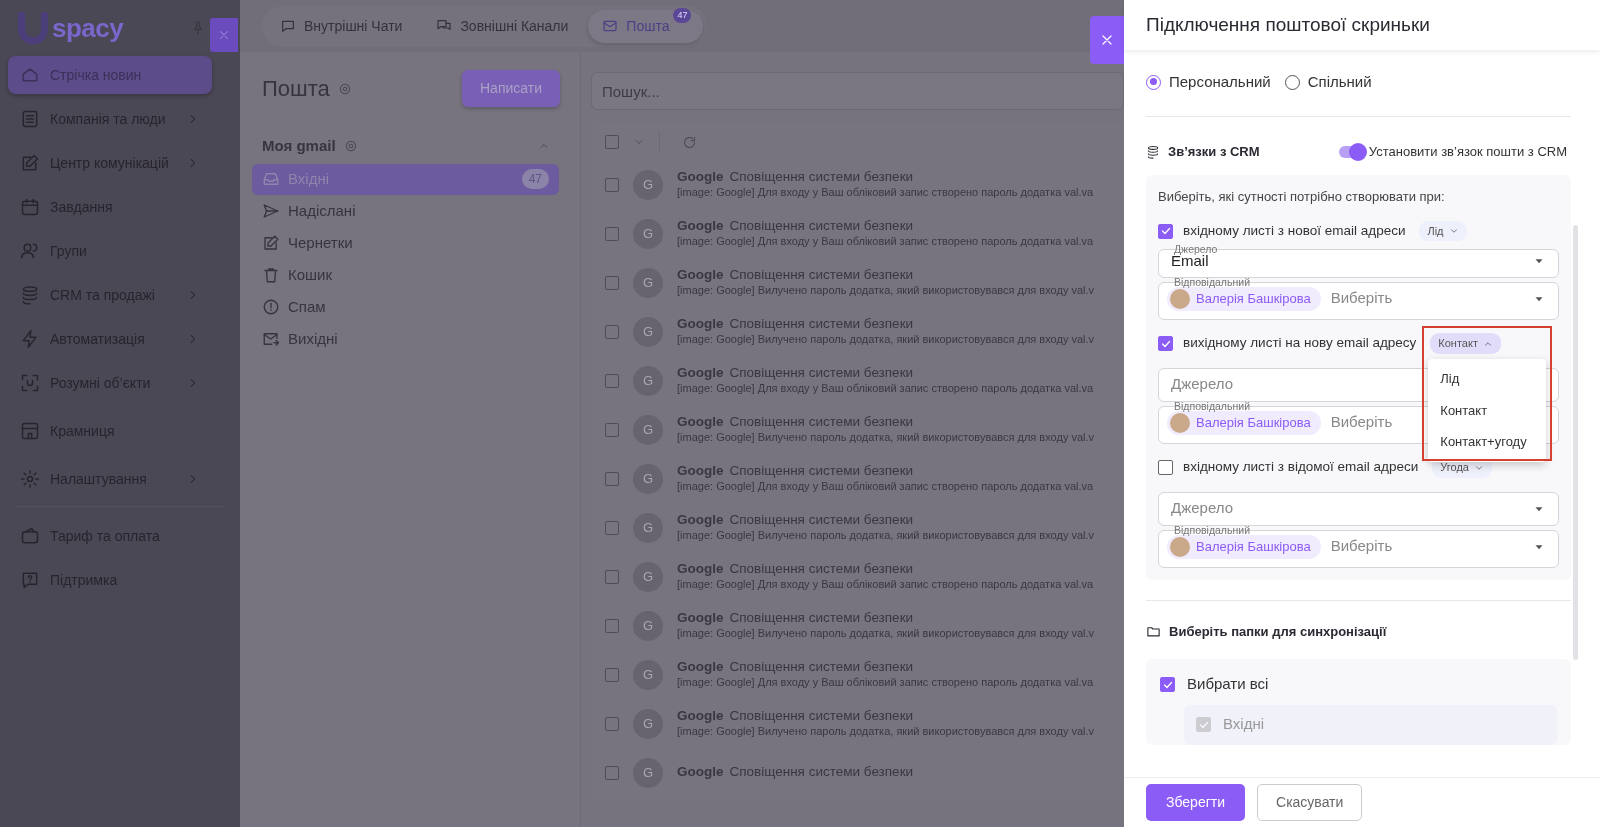 The width and height of the screenshot is (1600, 827). I want to click on close-icon, so click(224, 35).